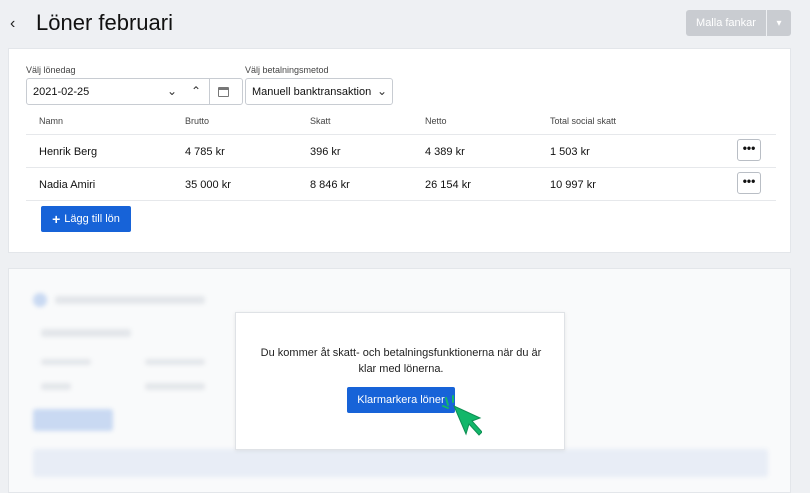 The width and height of the screenshot is (810, 493). What do you see at coordinates (223, 92) in the screenshot?
I see `calendar-icon` at bounding box center [223, 92].